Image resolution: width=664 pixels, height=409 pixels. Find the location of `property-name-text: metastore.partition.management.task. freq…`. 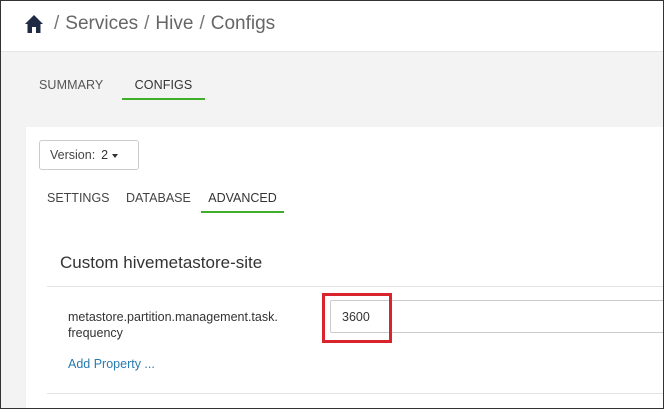

property-name-text: metastore.partition.management.task. freq… is located at coordinates (173, 325).